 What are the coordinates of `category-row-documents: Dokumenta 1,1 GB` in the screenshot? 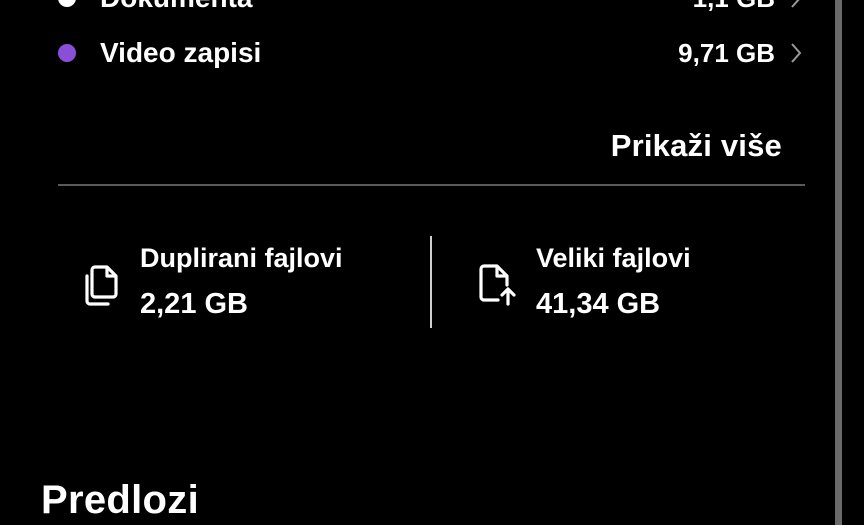 It's located at (430, 9).